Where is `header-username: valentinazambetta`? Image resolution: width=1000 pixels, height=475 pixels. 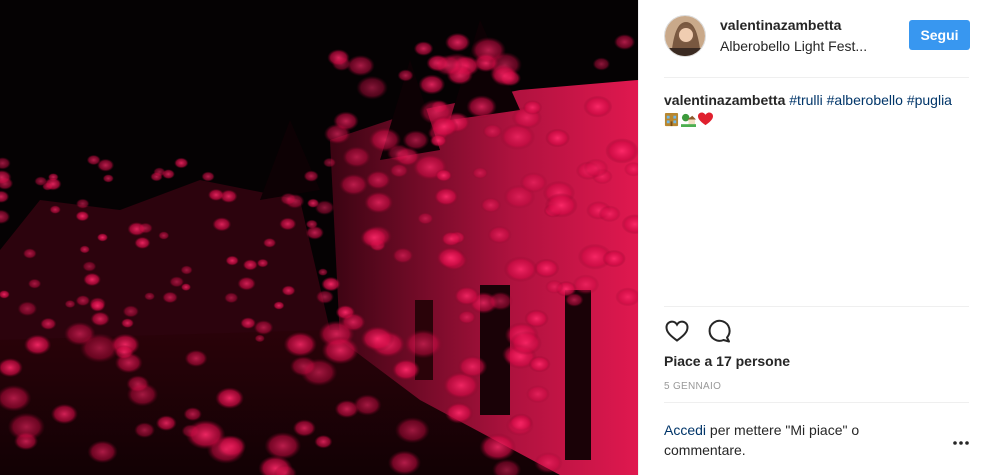
header-username: valentinazambetta is located at coordinates (780, 25).